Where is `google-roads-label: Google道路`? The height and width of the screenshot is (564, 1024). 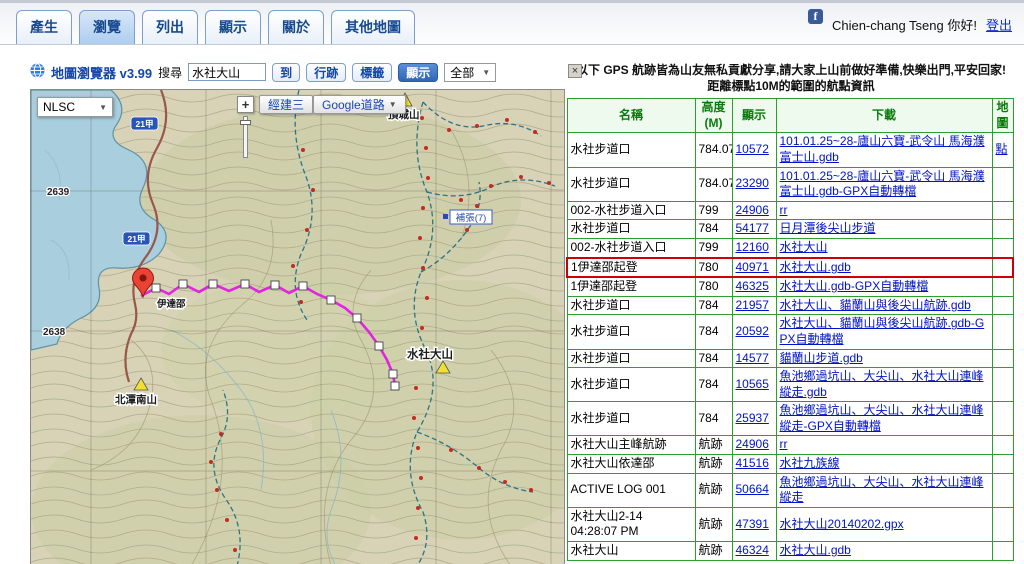 google-roads-label: Google道路 is located at coordinates (353, 105).